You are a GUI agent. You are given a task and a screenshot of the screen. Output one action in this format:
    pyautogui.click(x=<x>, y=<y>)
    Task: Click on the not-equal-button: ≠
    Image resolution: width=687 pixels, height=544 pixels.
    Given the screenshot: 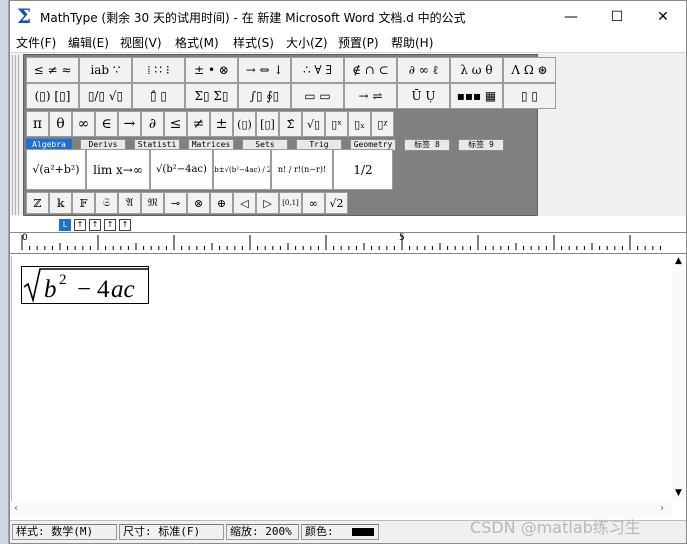 What is the action you would take?
    pyautogui.click(x=198, y=124)
    